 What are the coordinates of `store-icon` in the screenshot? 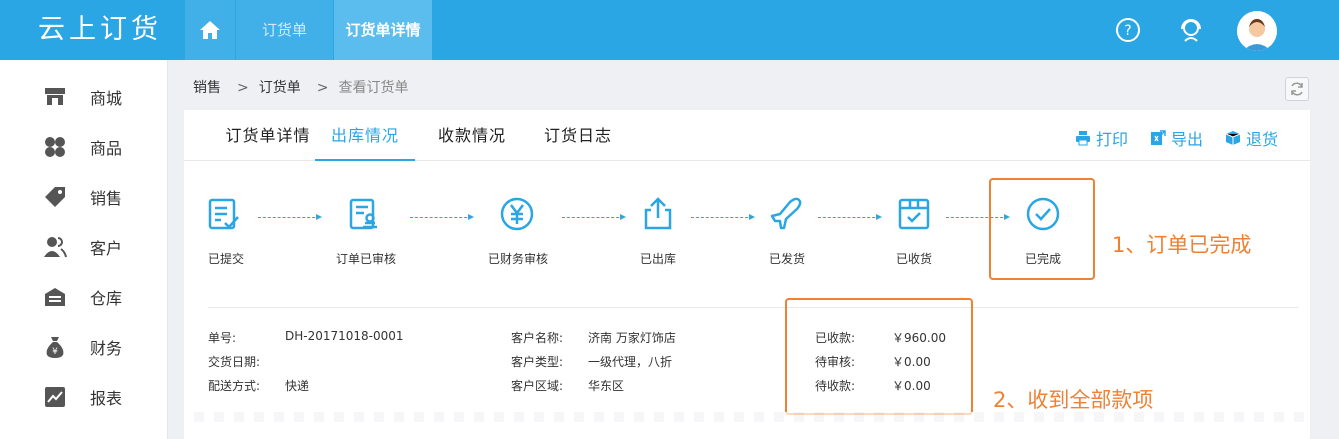 It's located at (55, 96).